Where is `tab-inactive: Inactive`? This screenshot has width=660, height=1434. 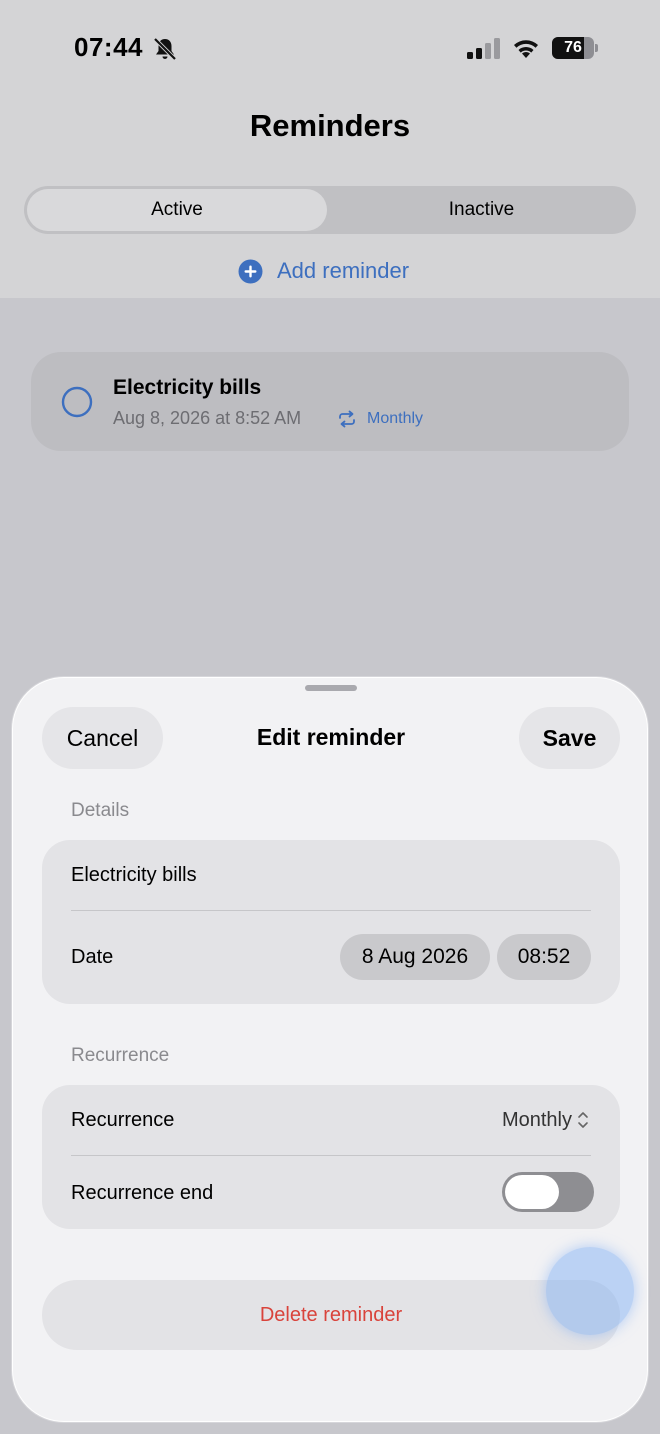 tab-inactive: Inactive is located at coordinates (481, 210).